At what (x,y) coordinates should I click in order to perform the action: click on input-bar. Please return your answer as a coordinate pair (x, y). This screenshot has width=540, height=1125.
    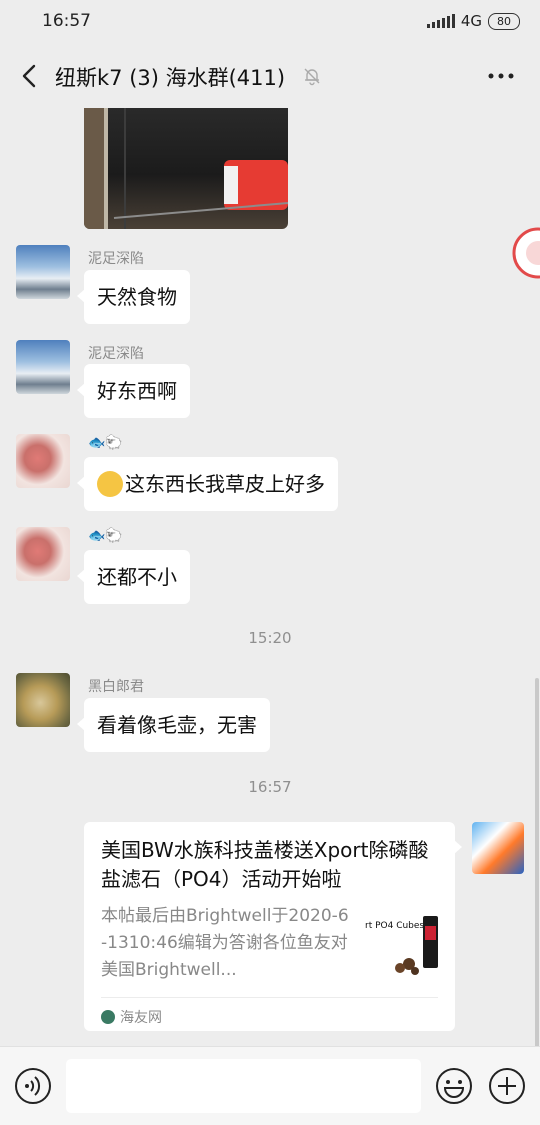
    Looking at the image, I should click on (270, 1085).